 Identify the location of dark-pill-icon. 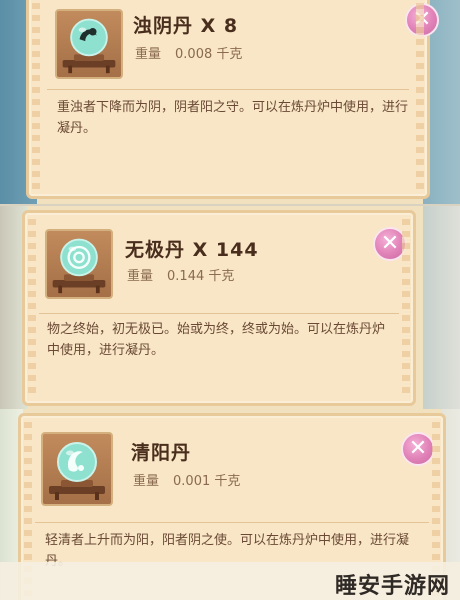
(89, 44).